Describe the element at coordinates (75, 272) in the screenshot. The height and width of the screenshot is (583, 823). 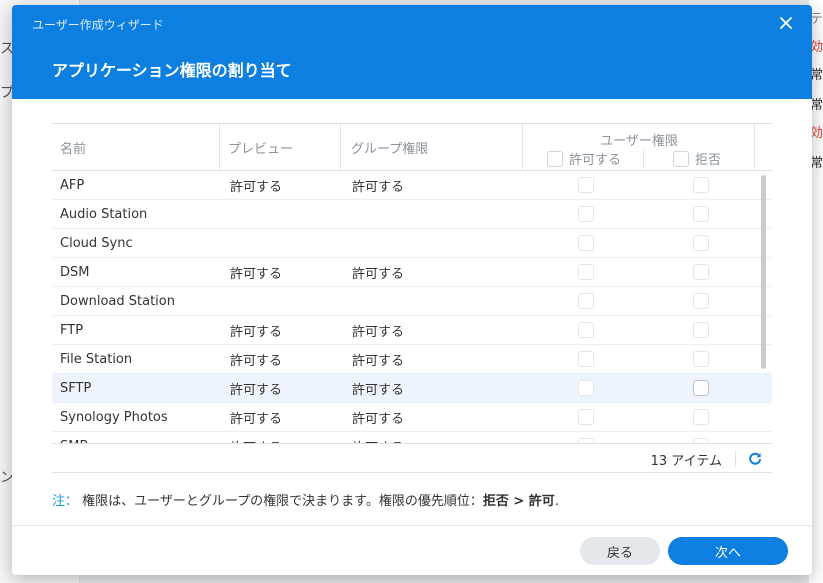
I see `app-name: DSM` at that location.